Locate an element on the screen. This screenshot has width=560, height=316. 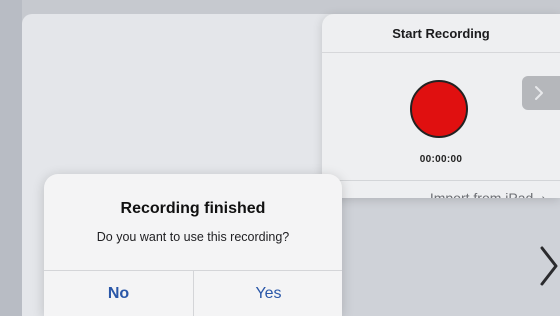
chevron-right-icon: › is located at coordinates (543, 194).